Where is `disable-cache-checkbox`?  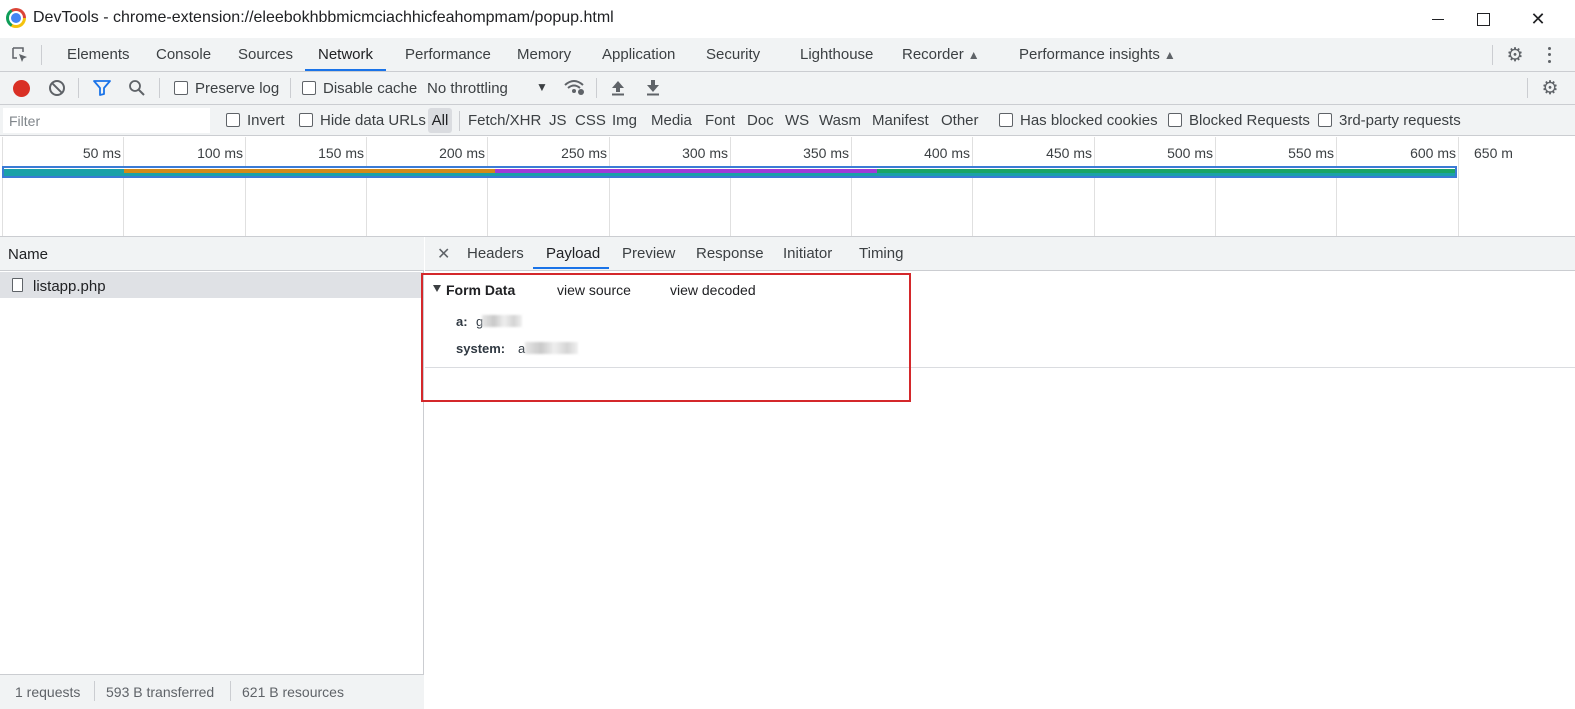 disable-cache-checkbox is located at coordinates (309, 88).